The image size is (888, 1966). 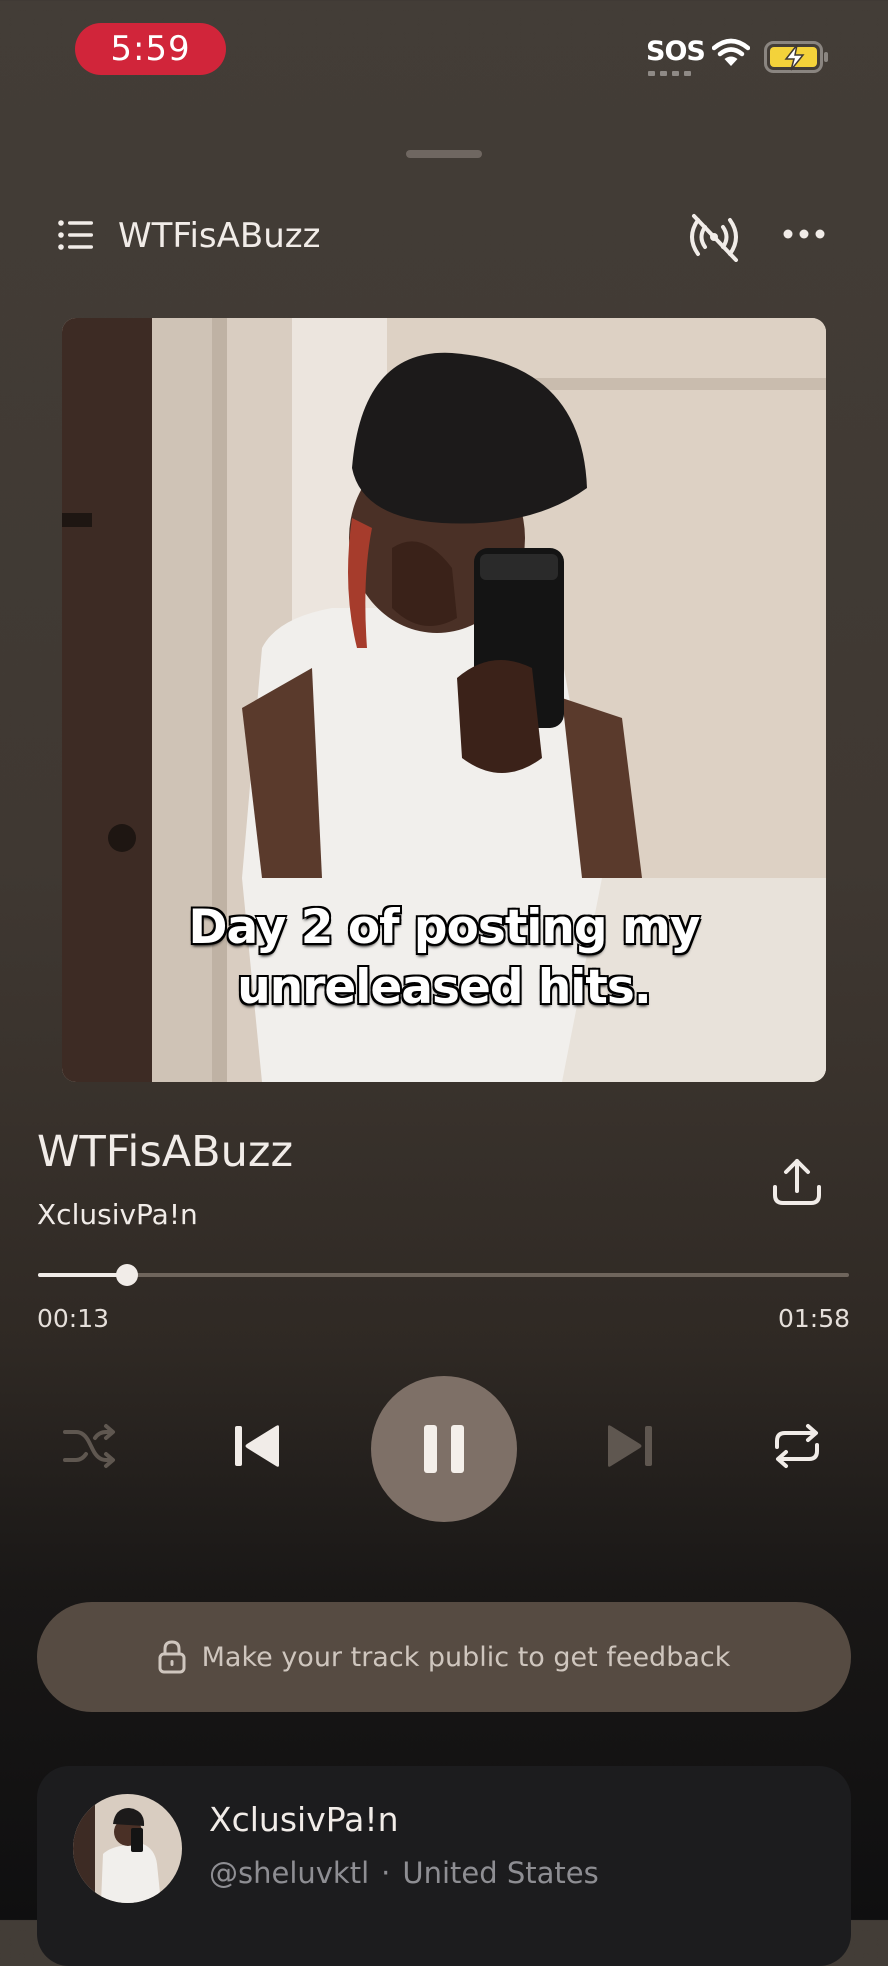 I want to click on artwork-caption: Day 2 of posting my unreleased hits., so click(x=444, y=958).